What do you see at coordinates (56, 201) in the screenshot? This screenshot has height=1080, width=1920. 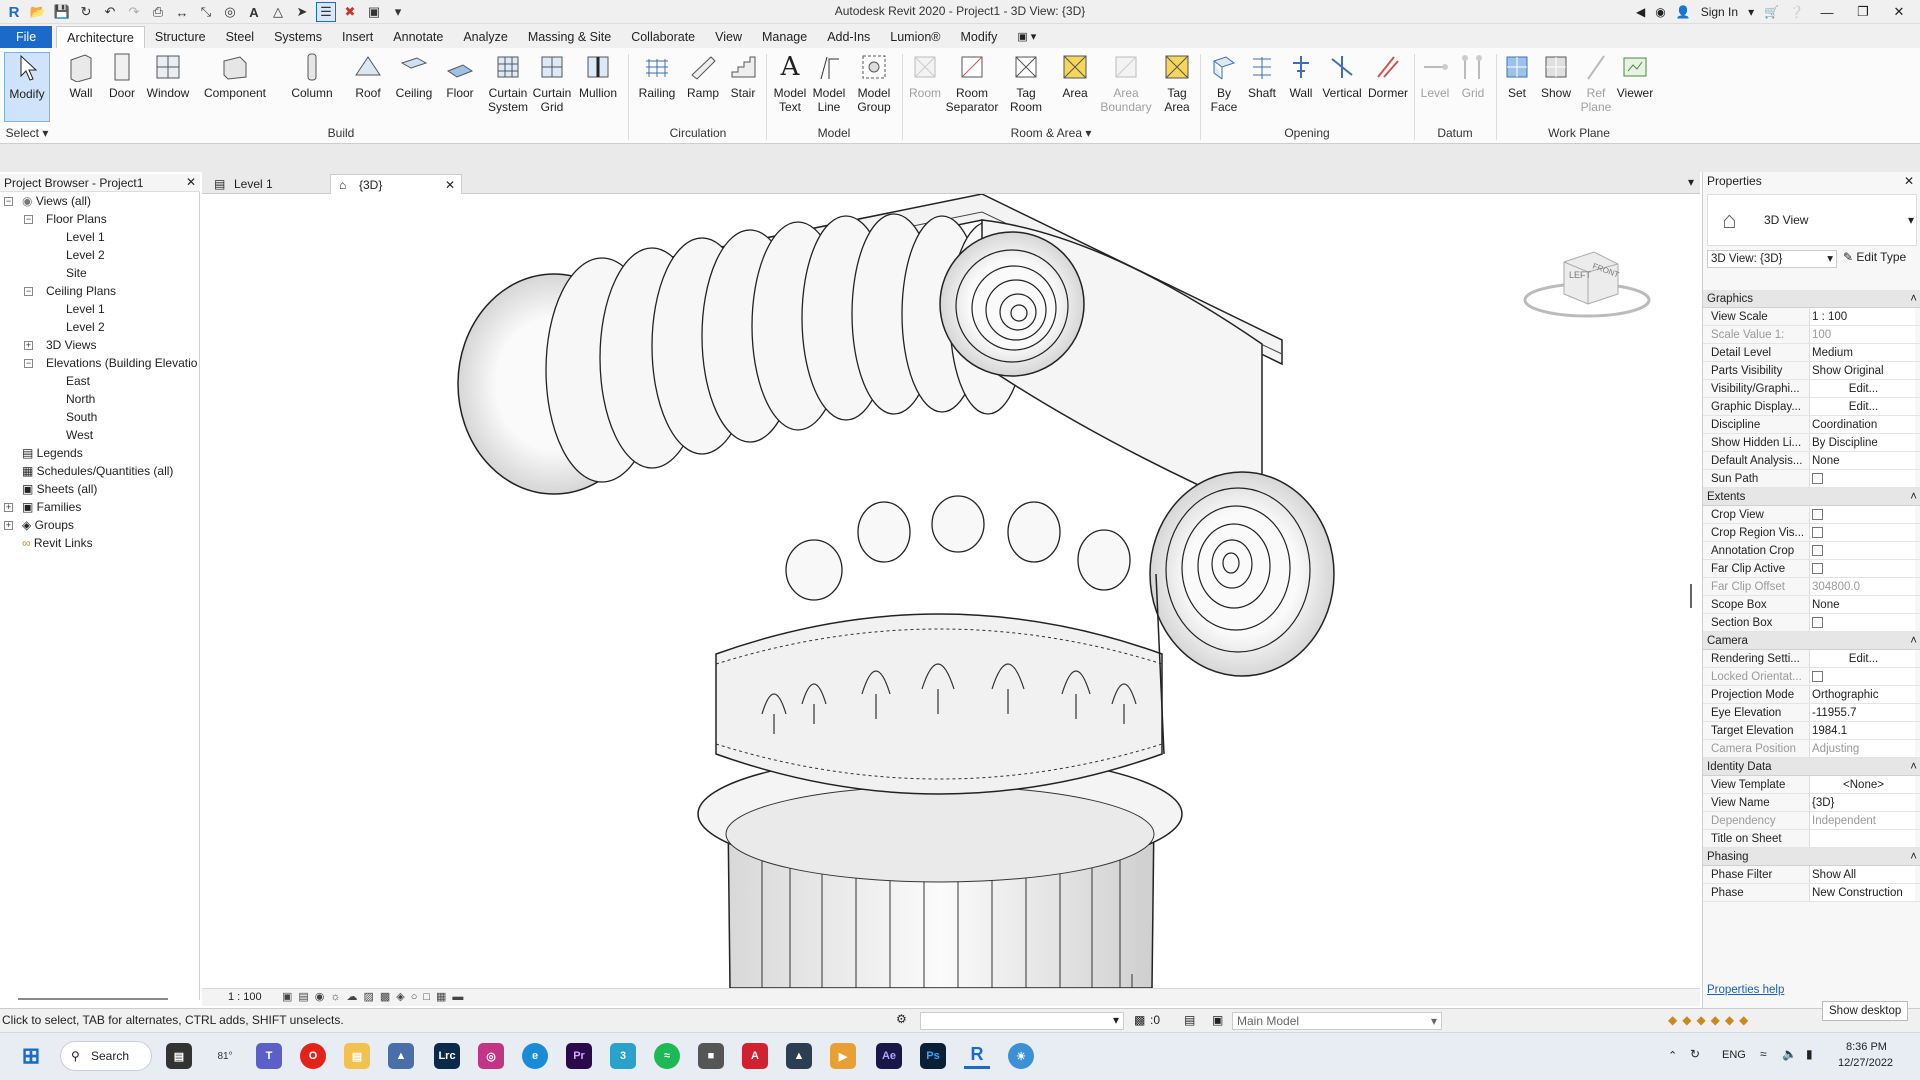 I see `tree-item-views-all: ◉ Views (all)` at bounding box center [56, 201].